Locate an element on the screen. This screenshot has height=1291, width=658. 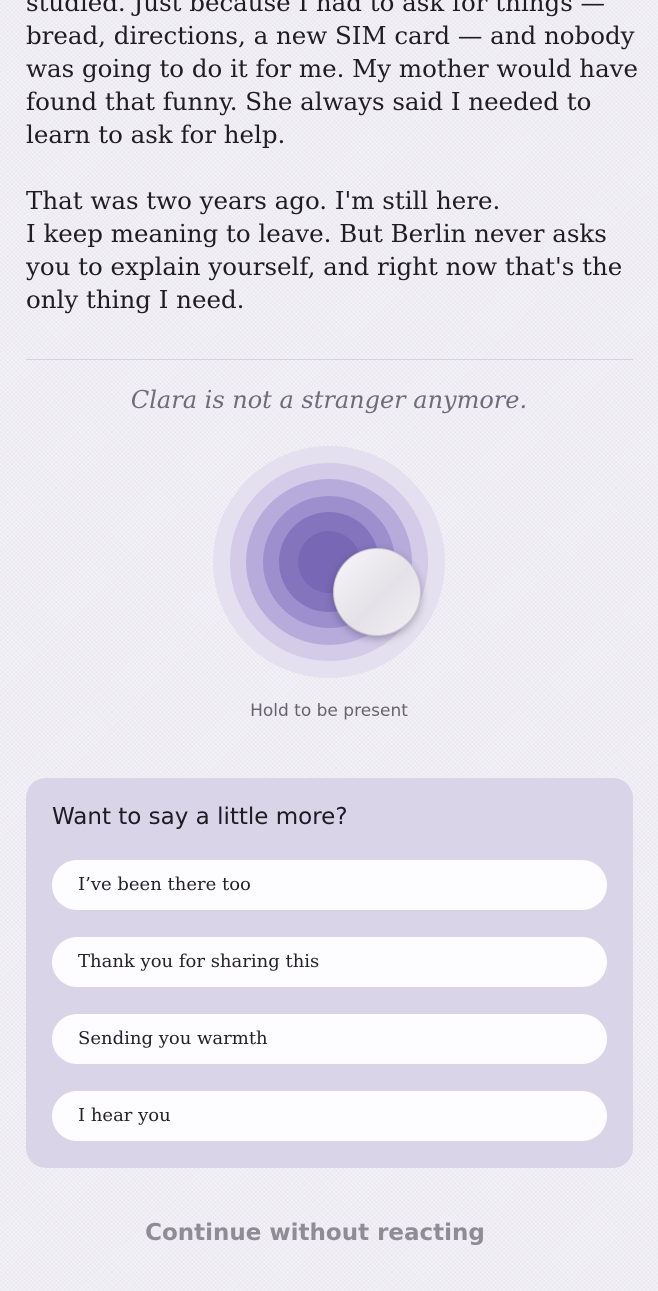
continue-without-reacting-button: Continue without reacting is located at coordinates (315, 1233).